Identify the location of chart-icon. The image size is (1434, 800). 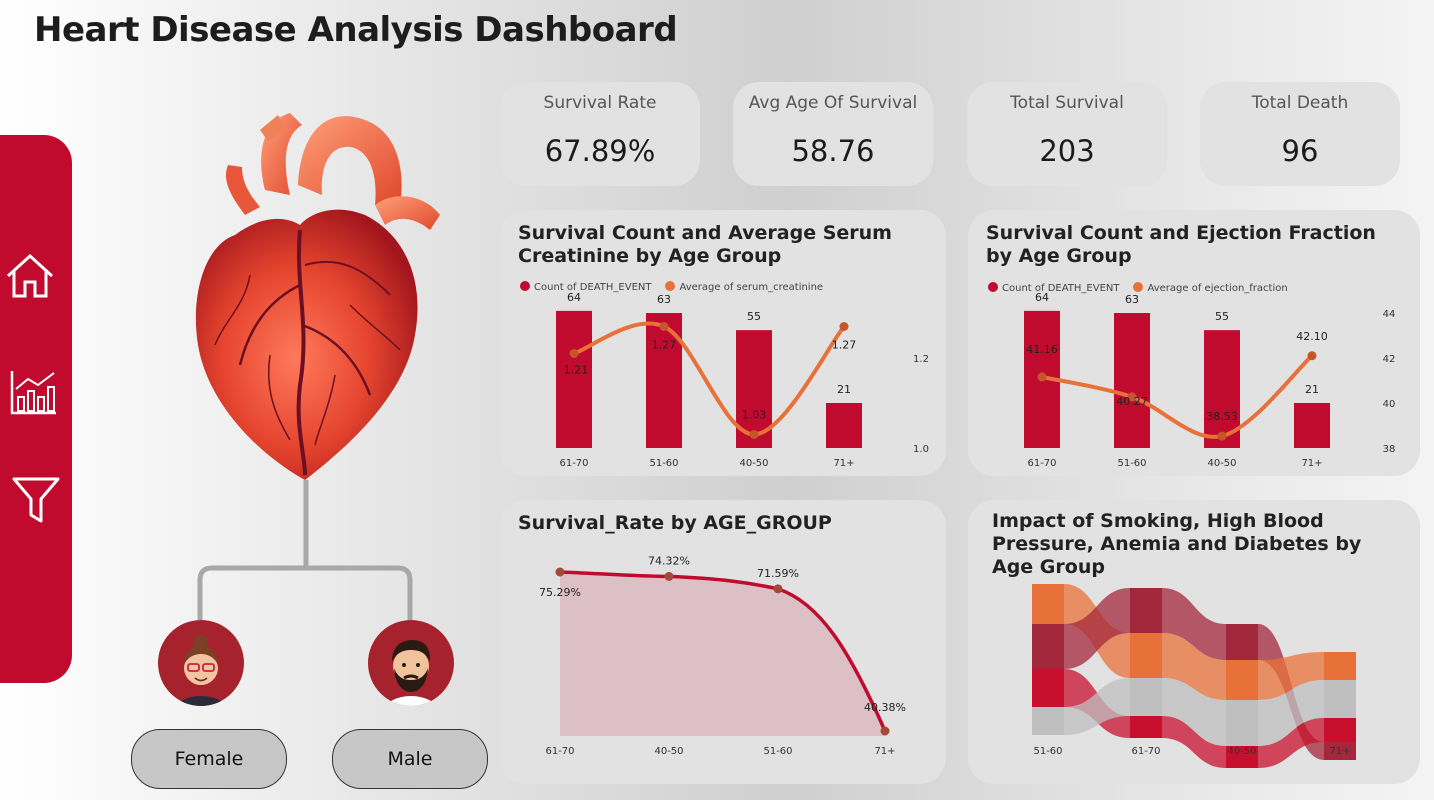
(34, 393).